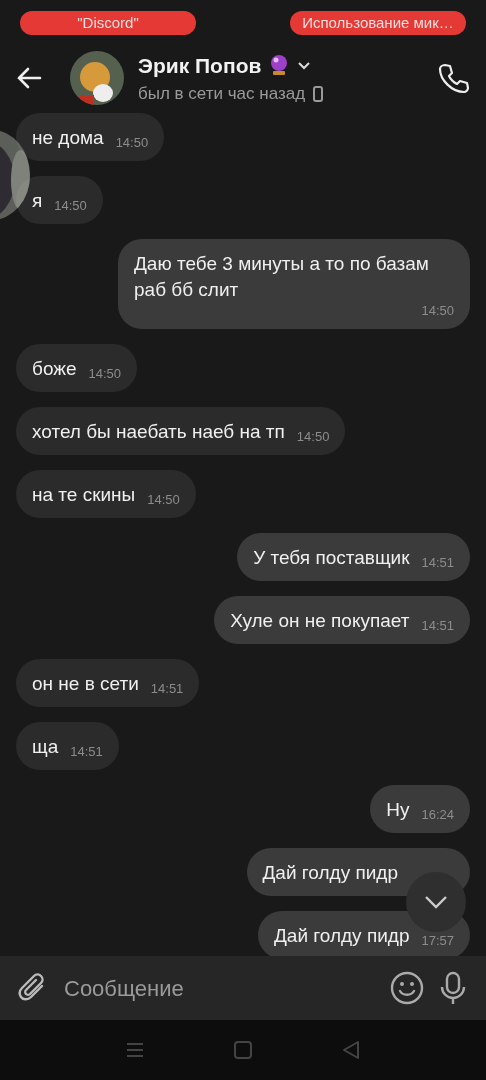 This screenshot has height=1080, width=486. Describe the element at coordinates (97, 78) in the screenshot. I see `avatar` at that location.